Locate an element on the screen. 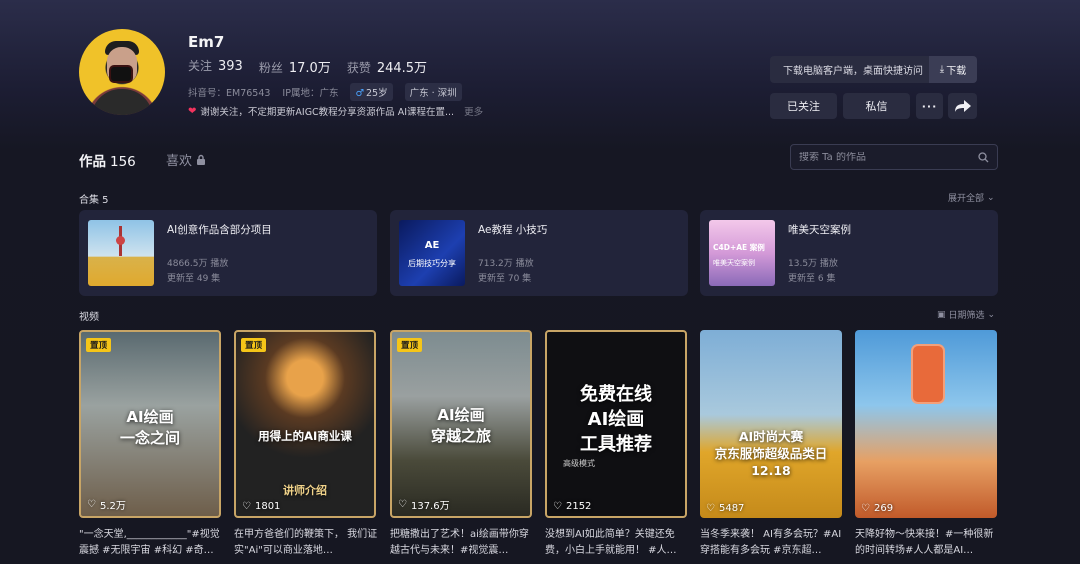  profile-stats: 关注 393 粉丝 17.0万 获赞 244.5万 is located at coordinates (307, 66).